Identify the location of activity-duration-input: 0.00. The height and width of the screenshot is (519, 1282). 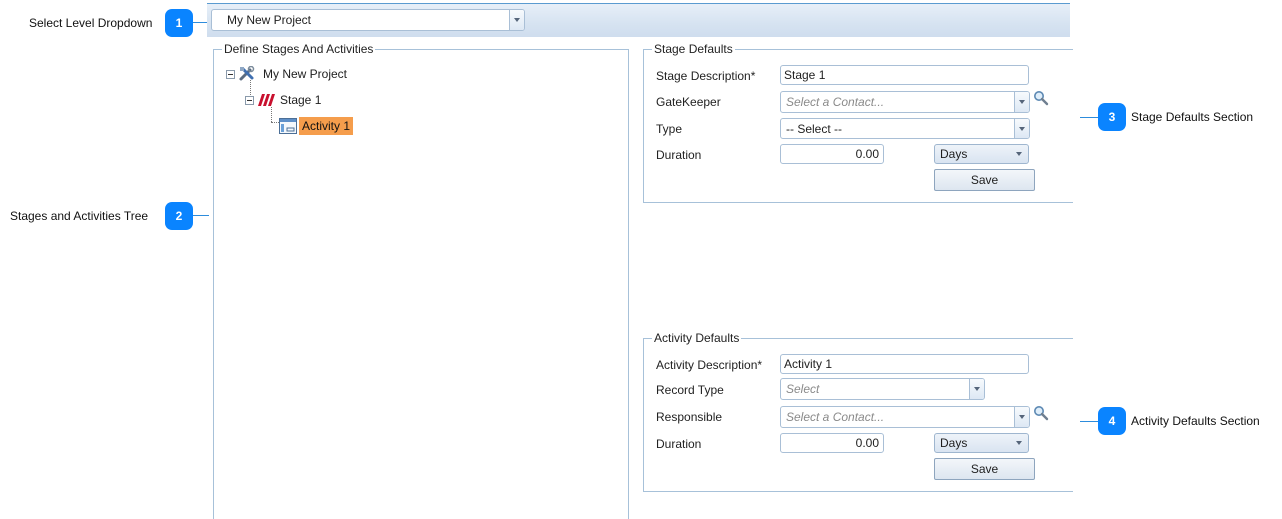
(832, 443).